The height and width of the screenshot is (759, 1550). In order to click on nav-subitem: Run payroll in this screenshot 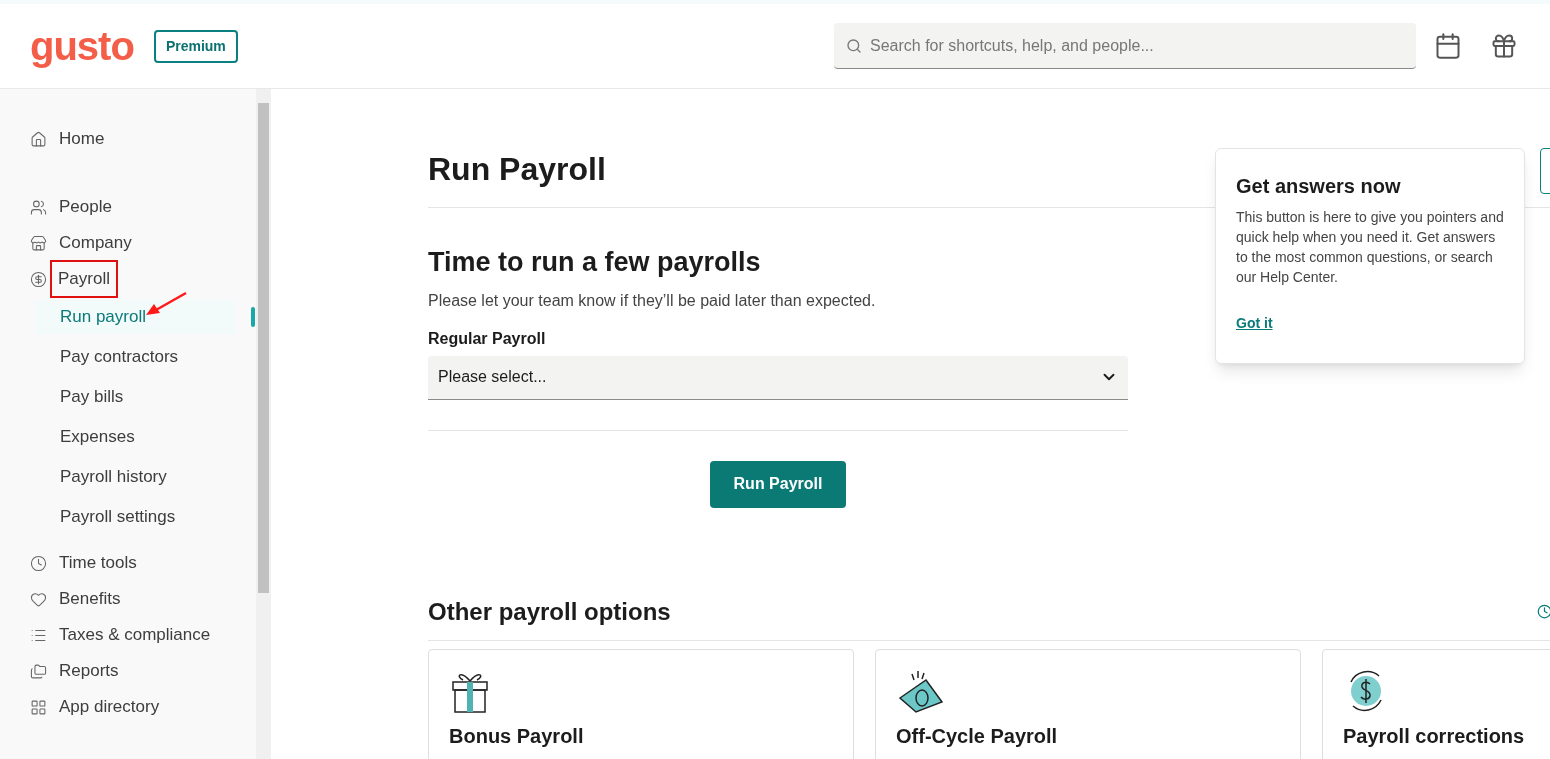, I will do `click(135, 317)`.